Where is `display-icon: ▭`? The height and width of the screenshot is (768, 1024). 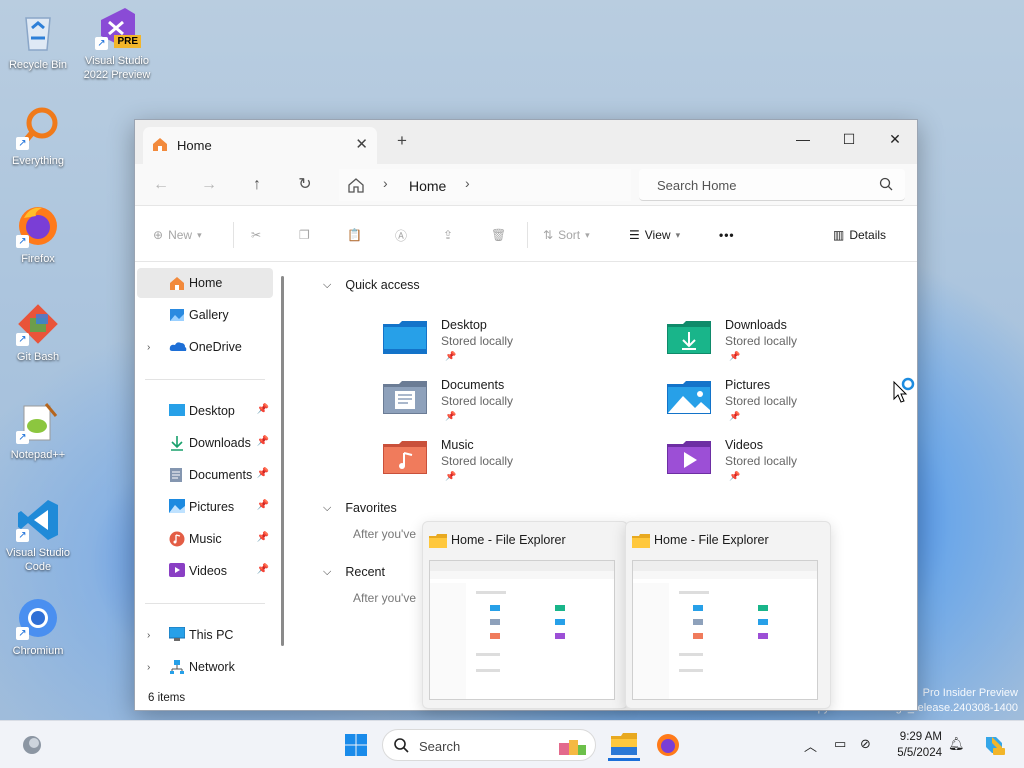 display-icon: ▭ is located at coordinates (840, 744).